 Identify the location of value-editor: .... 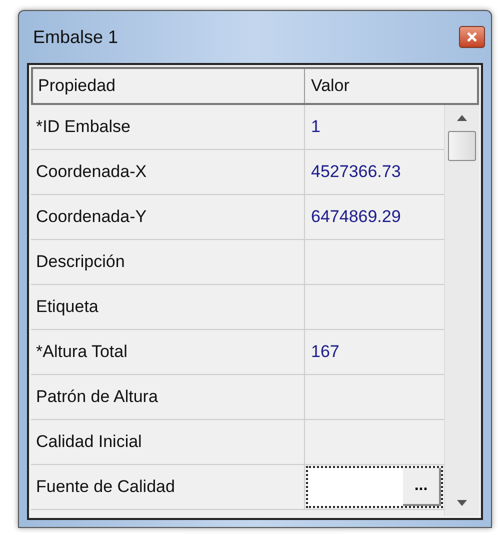
(374, 487).